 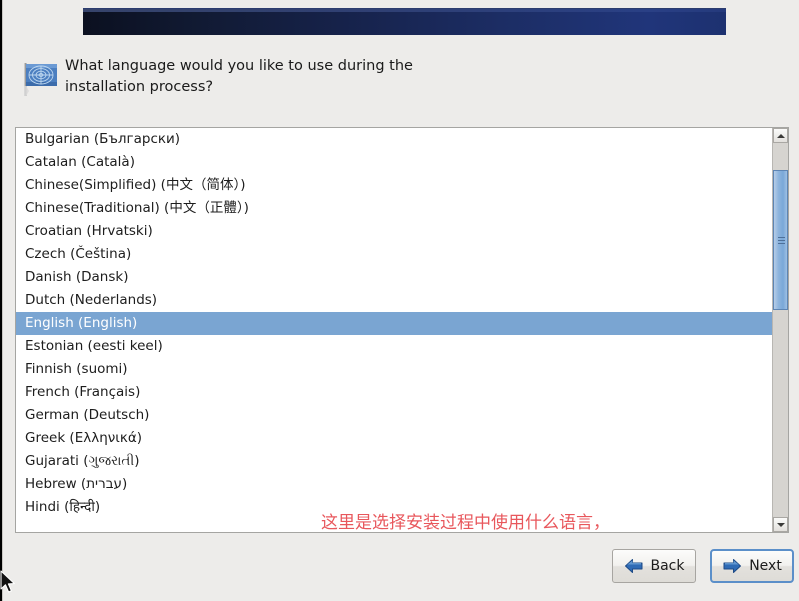 What do you see at coordinates (395, 277) in the screenshot?
I see `language-list-item: Danish (Dansk)` at bounding box center [395, 277].